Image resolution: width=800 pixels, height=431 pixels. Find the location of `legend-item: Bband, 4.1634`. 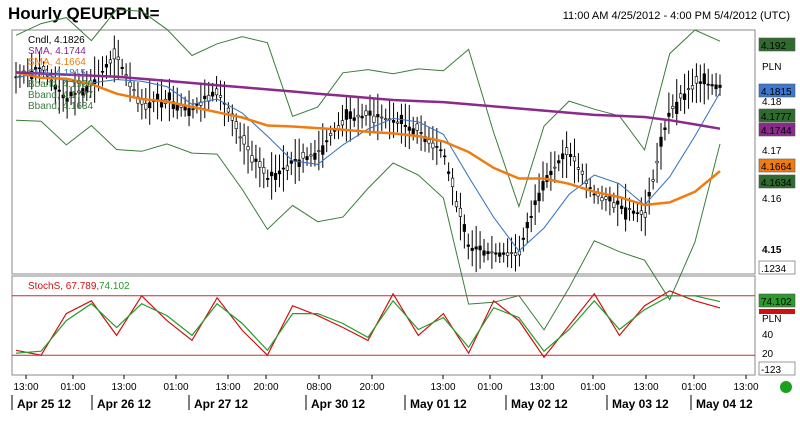

legend-item: Bband, 4.1634 is located at coordinates (60, 106).